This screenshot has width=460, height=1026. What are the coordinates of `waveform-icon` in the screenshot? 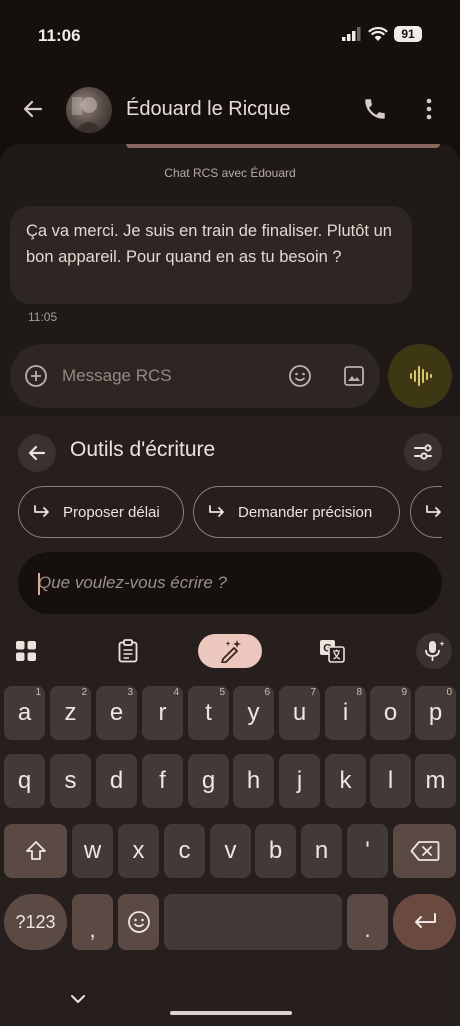 It's located at (421, 376).